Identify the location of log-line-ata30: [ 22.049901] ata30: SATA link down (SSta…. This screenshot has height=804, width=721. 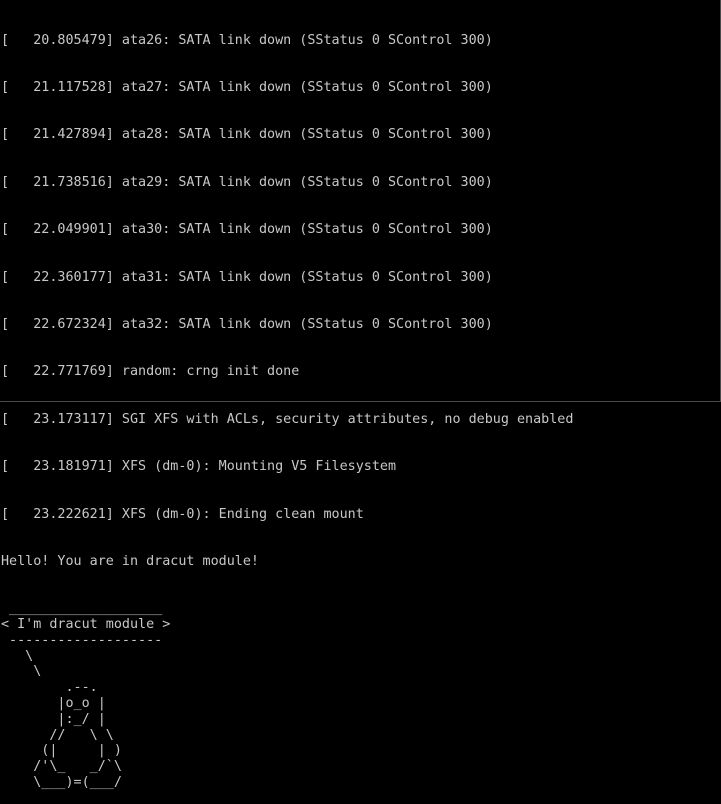
(247, 230).